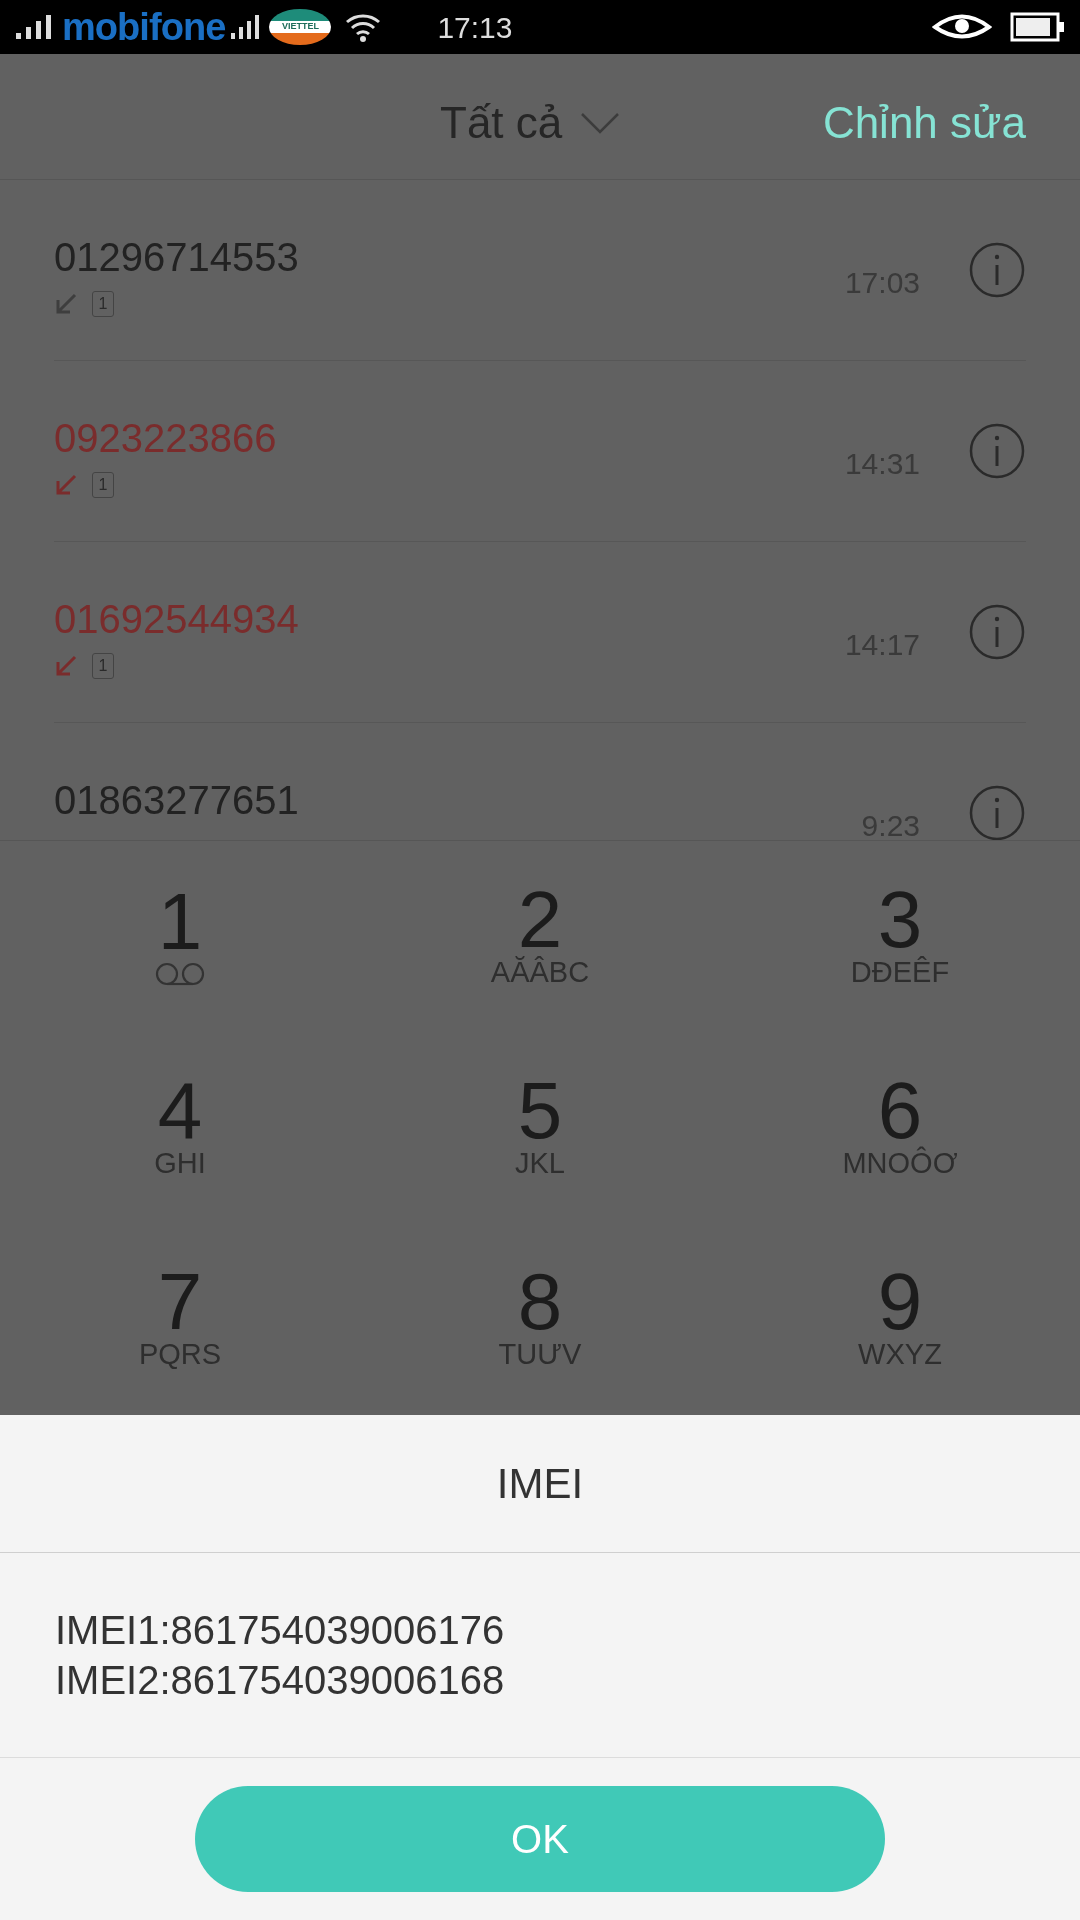  What do you see at coordinates (900, 1302) in the screenshot?
I see `key-digit: 9` at bounding box center [900, 1302].